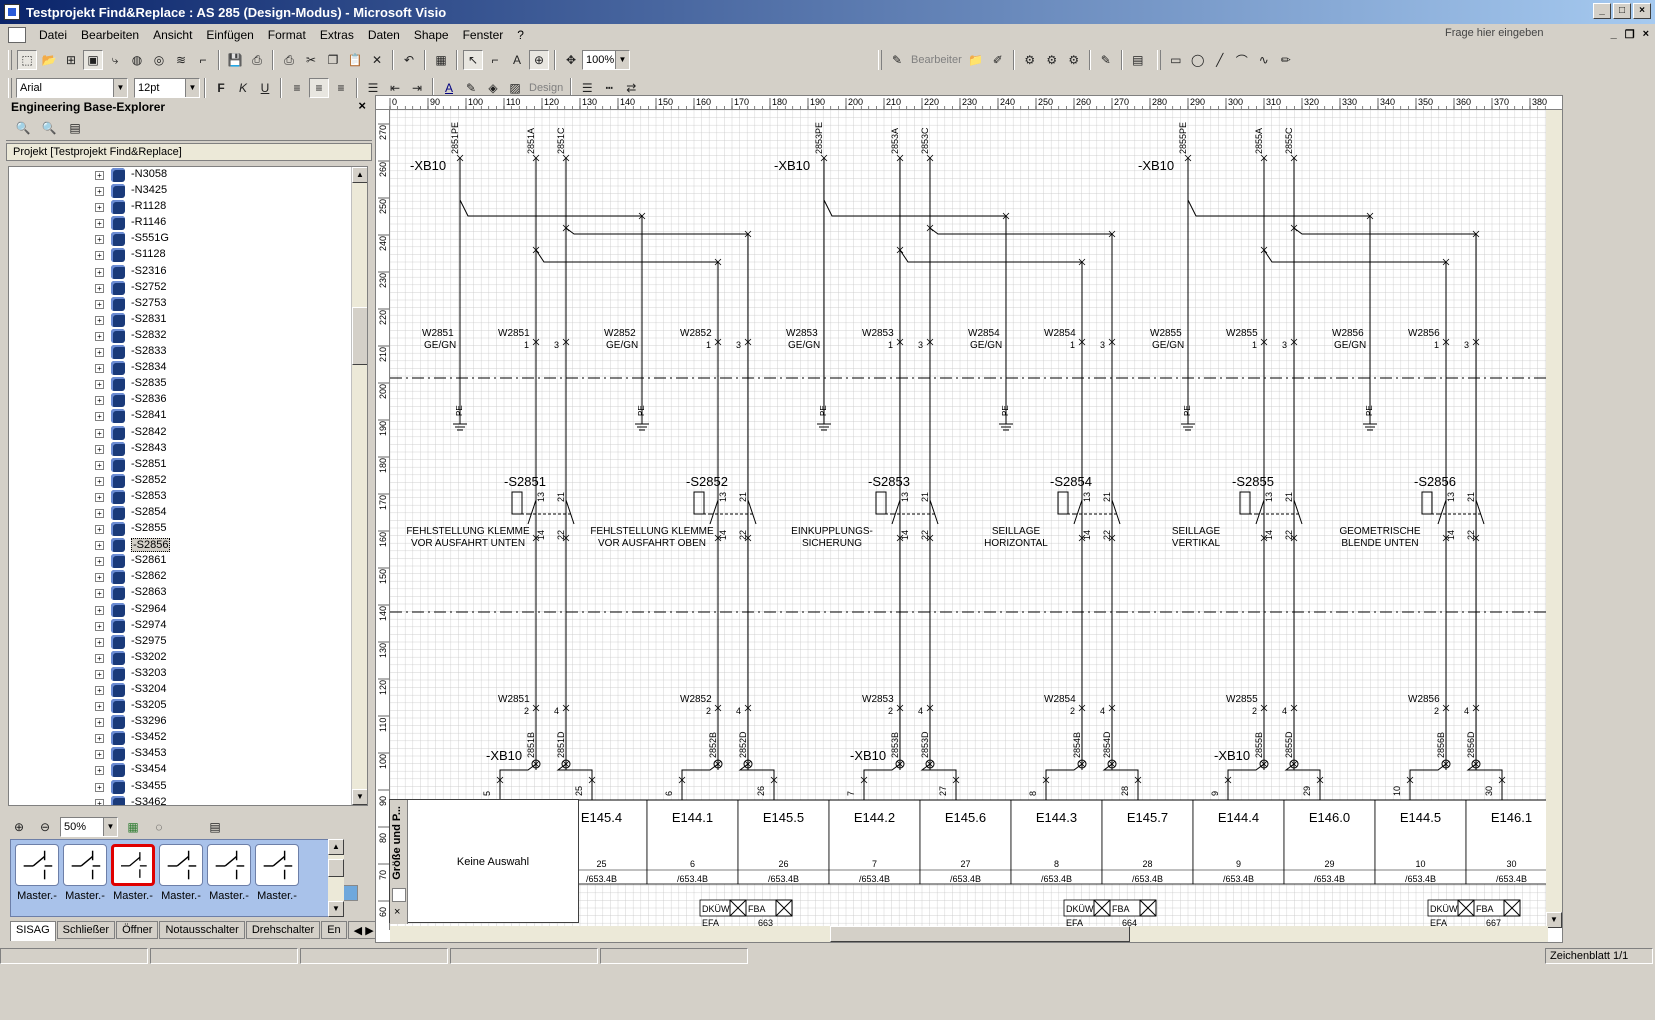 Image resolution: width=1655 pixels, height=1020 pixels. Describe the element at coordinates (137, 930) in the screenshot. I see `stencil-tab: Öffner` at that location.